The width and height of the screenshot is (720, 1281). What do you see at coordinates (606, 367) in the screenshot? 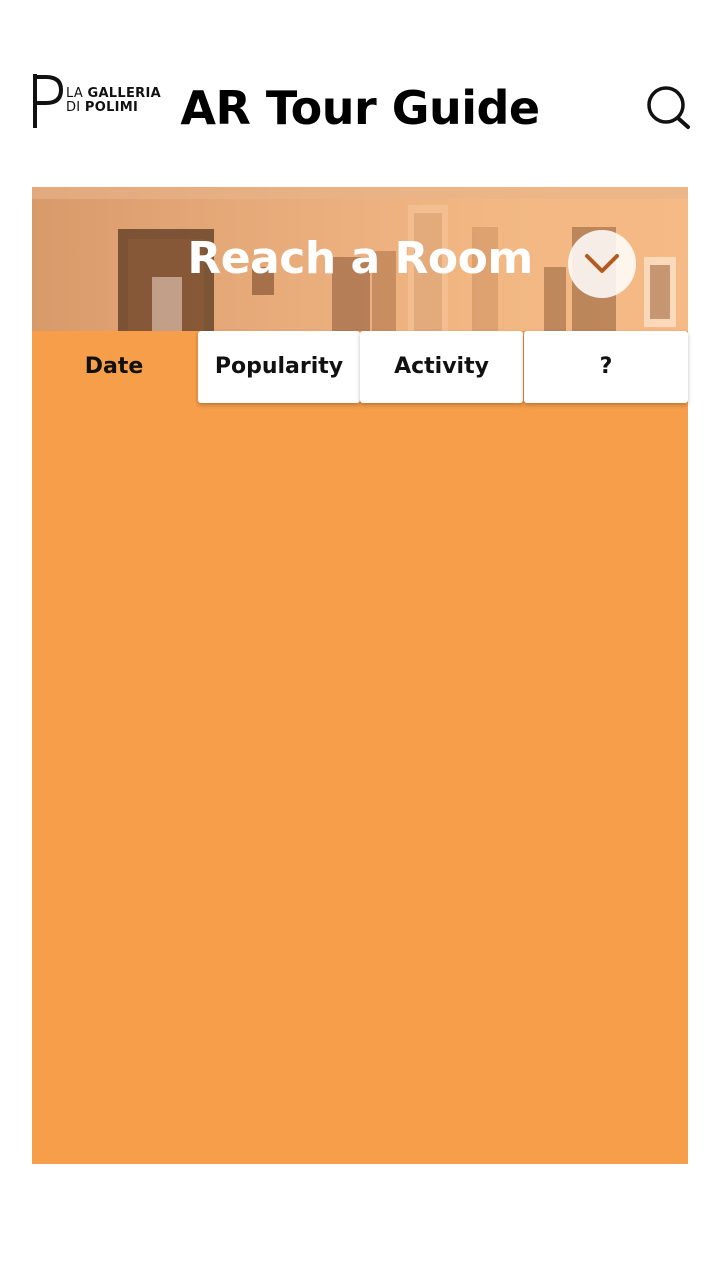
I see `tab-help: ?` at bounding box center [606, 367].